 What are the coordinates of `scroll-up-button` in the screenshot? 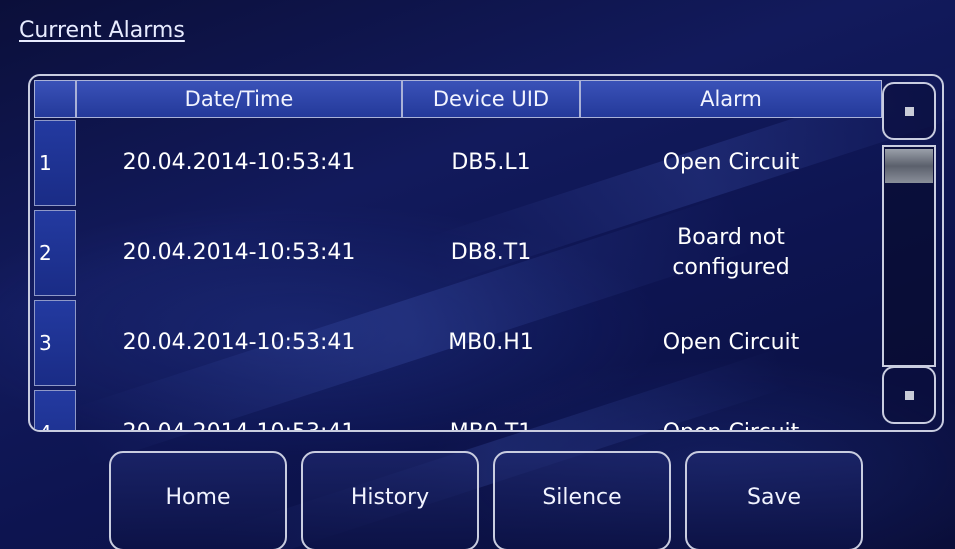 It's located at (909, 111).